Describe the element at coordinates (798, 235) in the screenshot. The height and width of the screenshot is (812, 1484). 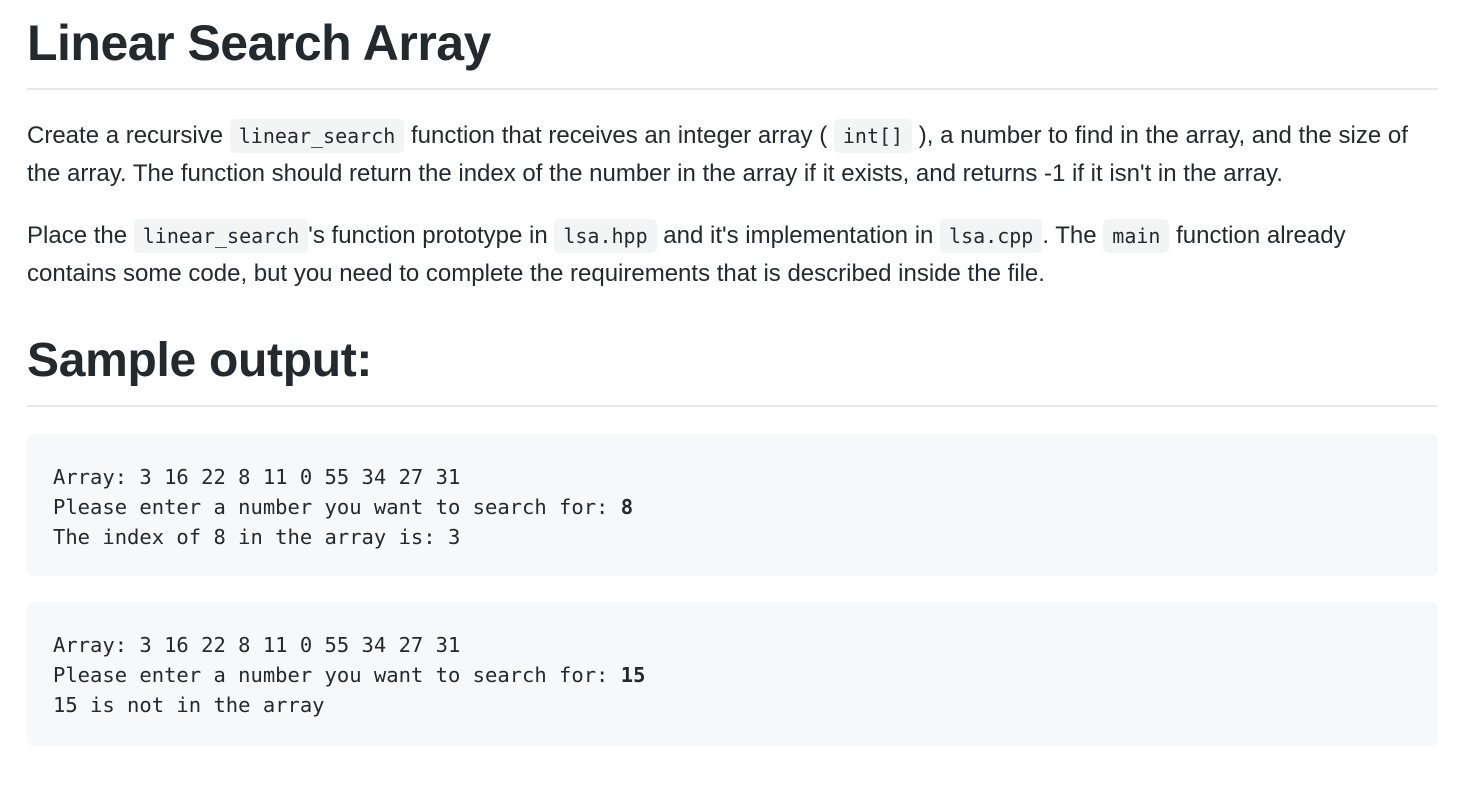
I see `paragraph-text: and it's implementation in` at that location.